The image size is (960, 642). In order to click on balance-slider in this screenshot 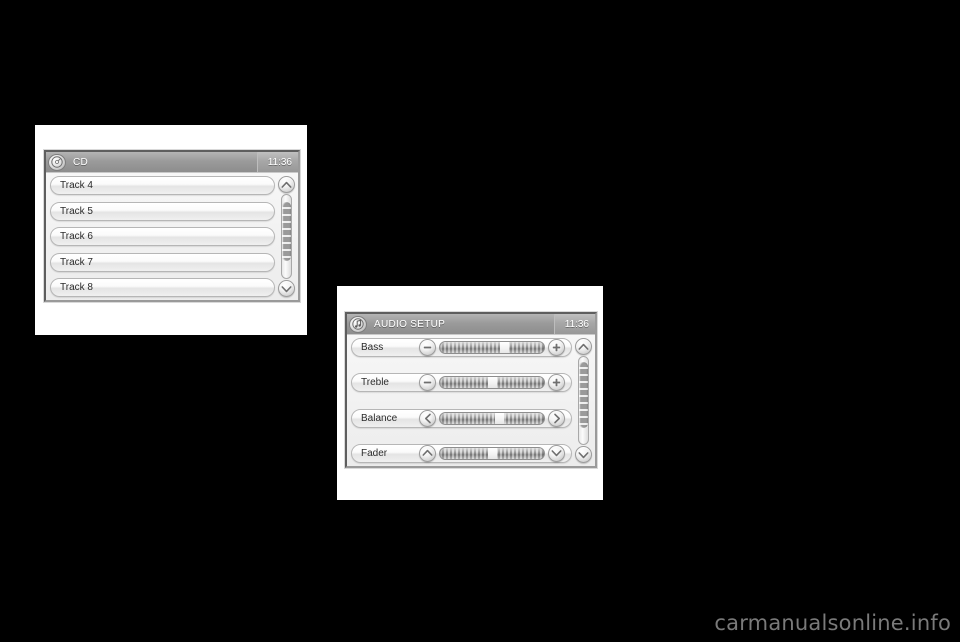, I will do `click(492, 418)`.